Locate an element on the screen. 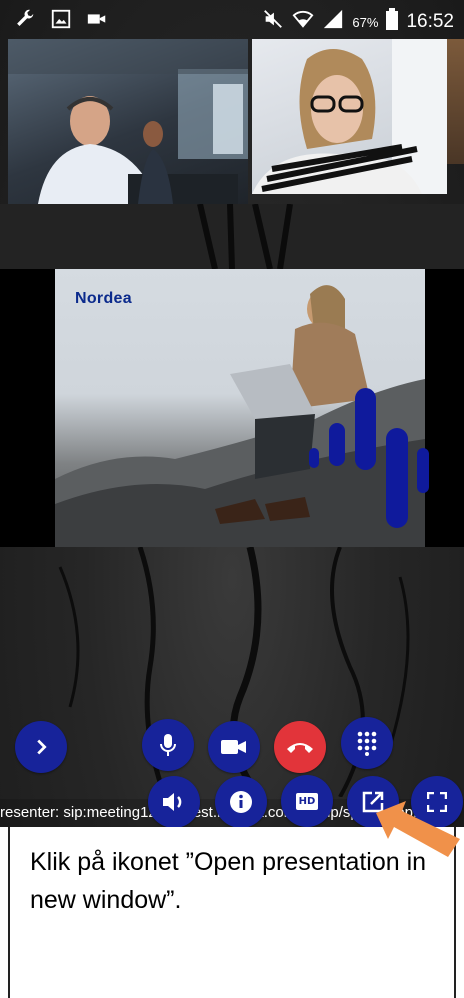  microphone-icon is located at coordinates (168, 745).